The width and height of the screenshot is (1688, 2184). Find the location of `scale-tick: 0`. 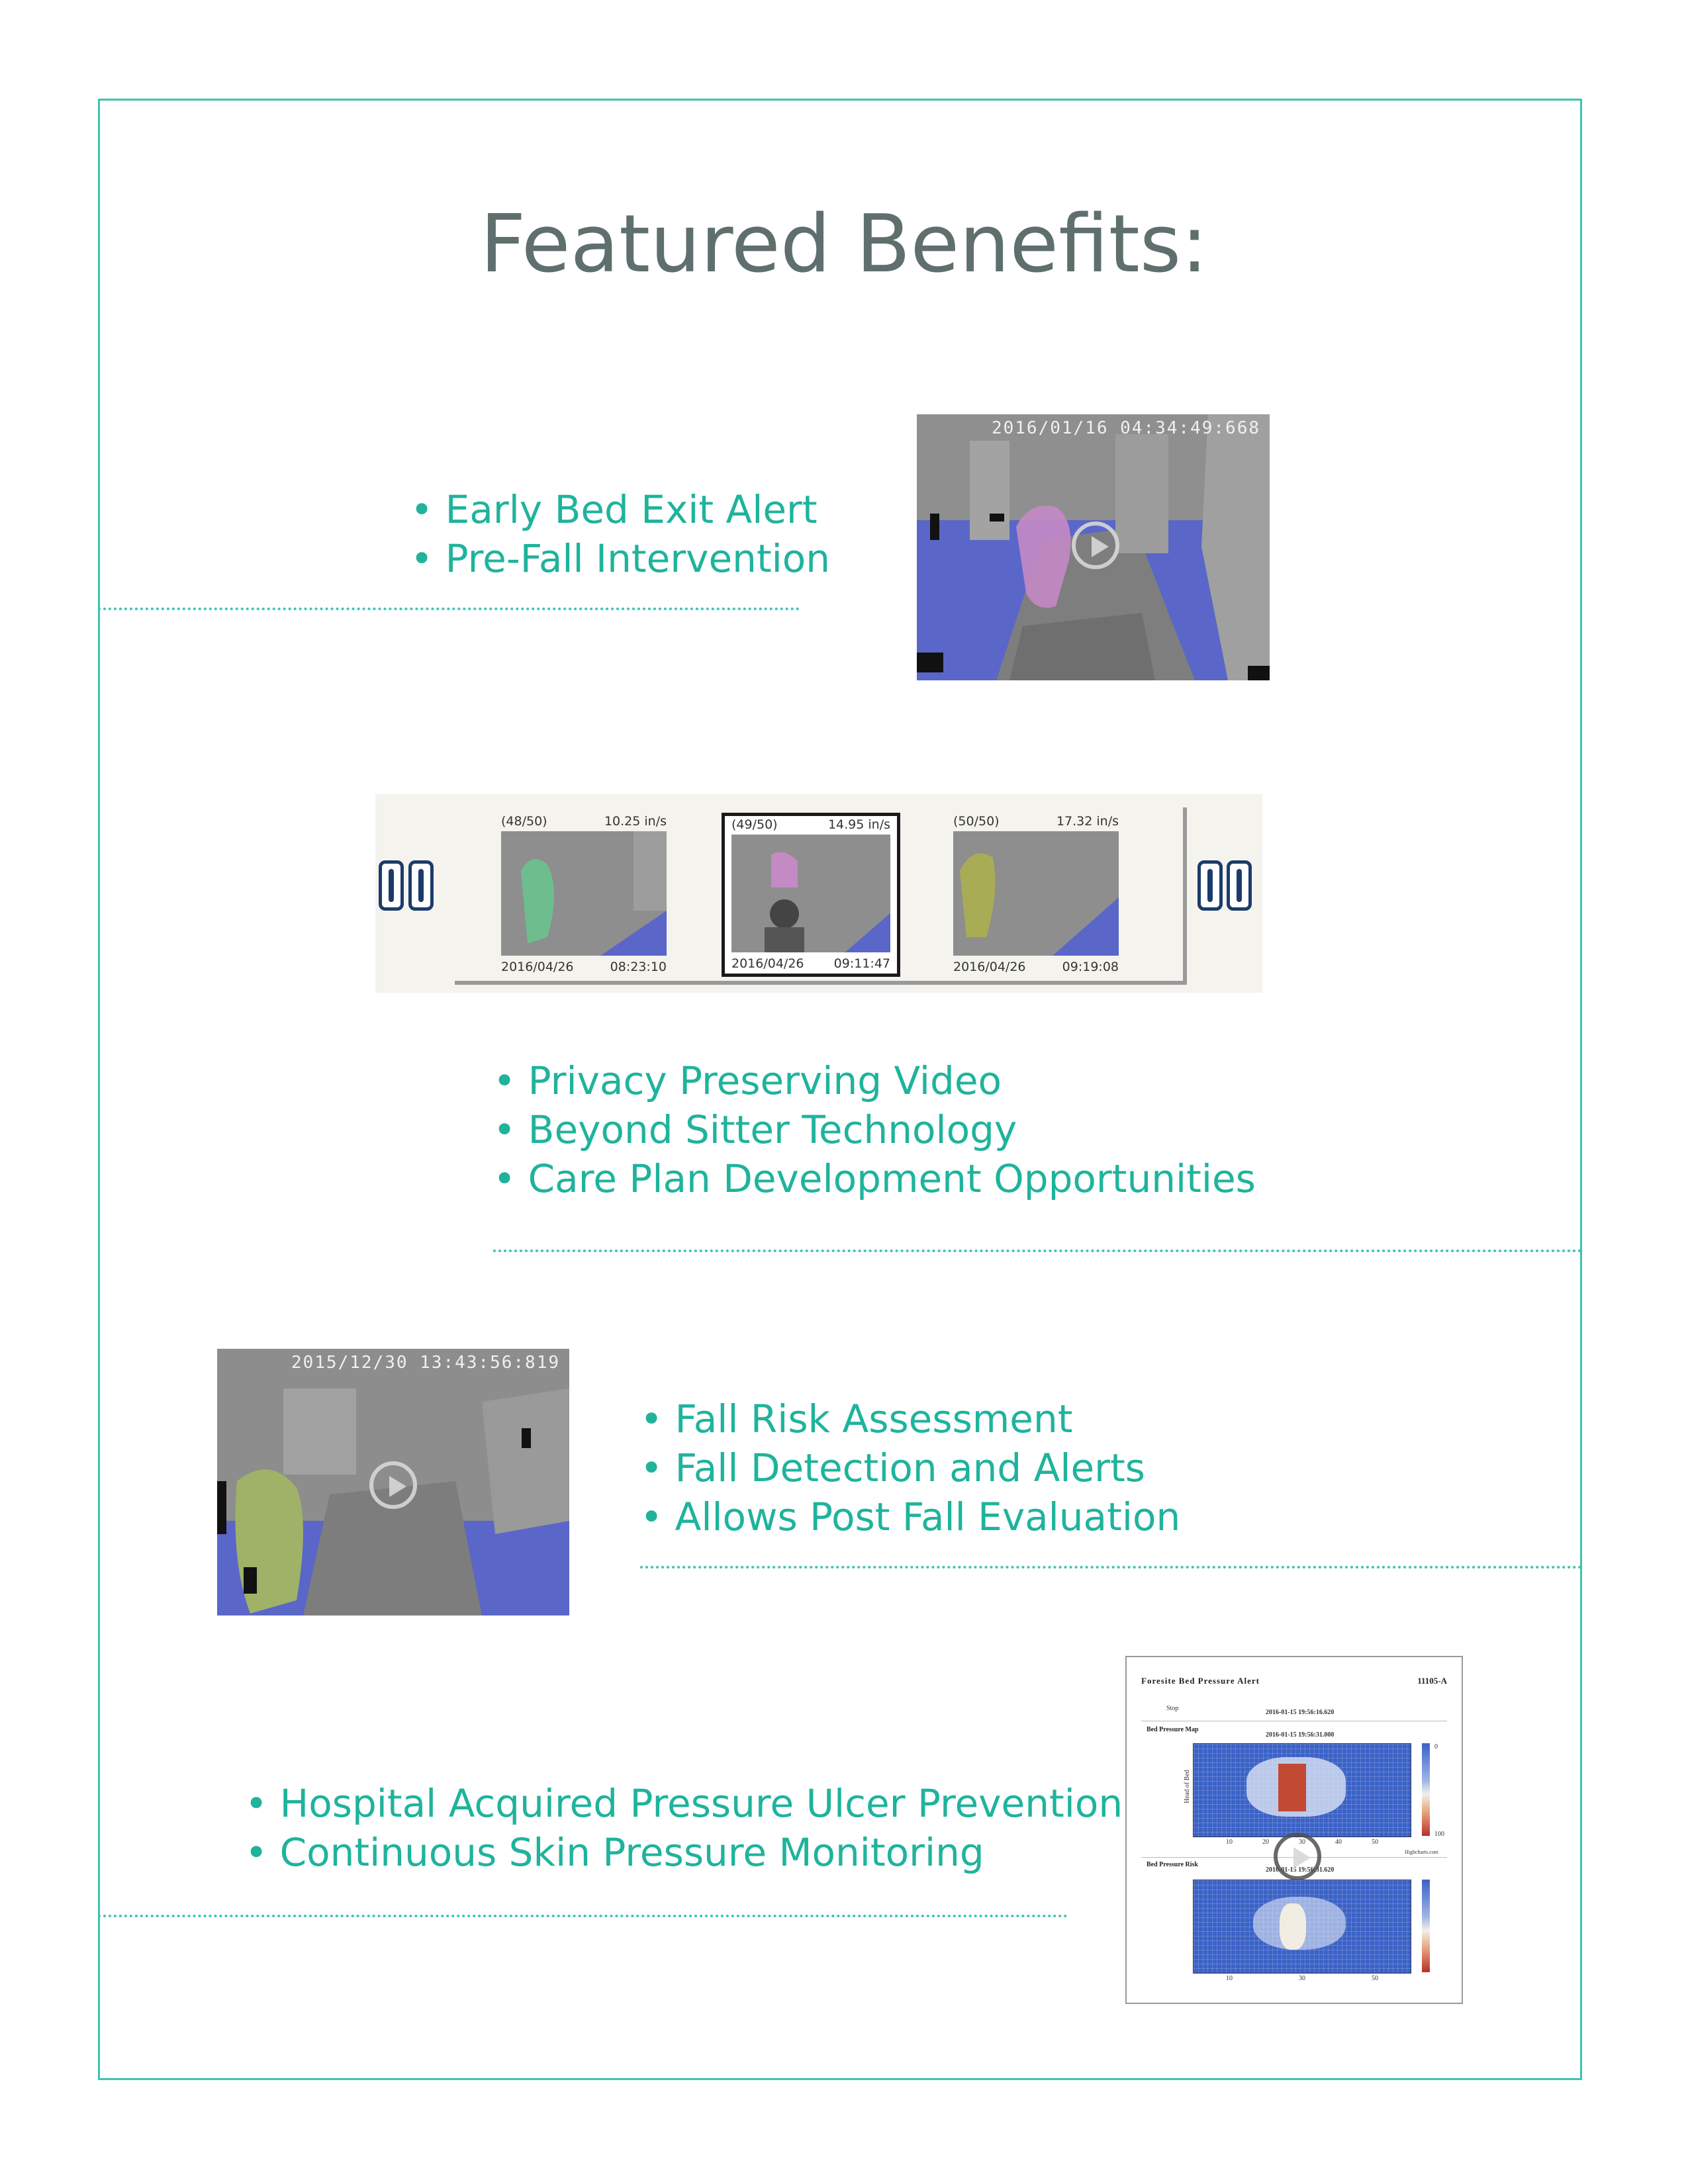

scale-tick: 0 is located at coordinates (1436, 1747).